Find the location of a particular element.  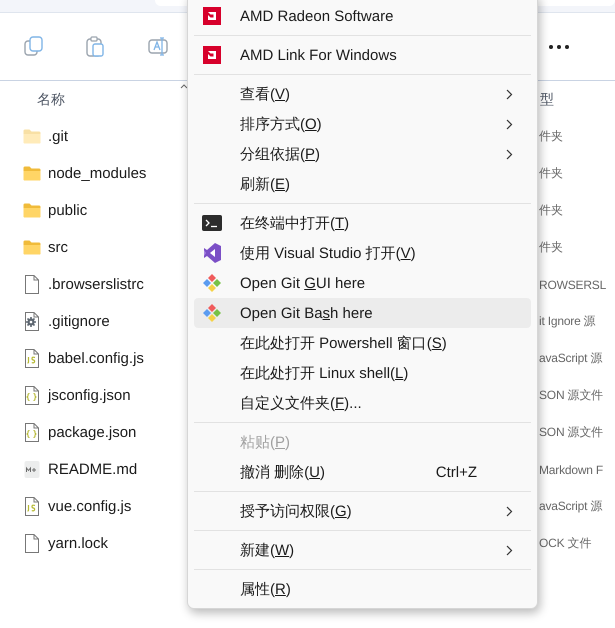

file-name: jsconfig.json is located at coordinates (89, 395).